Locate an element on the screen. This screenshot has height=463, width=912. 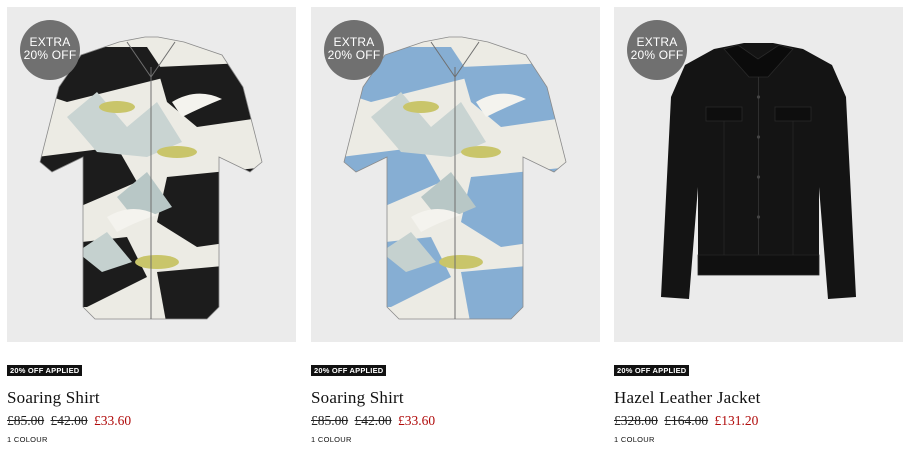
current-price: £131.20 is located at coordinates (736, 420).